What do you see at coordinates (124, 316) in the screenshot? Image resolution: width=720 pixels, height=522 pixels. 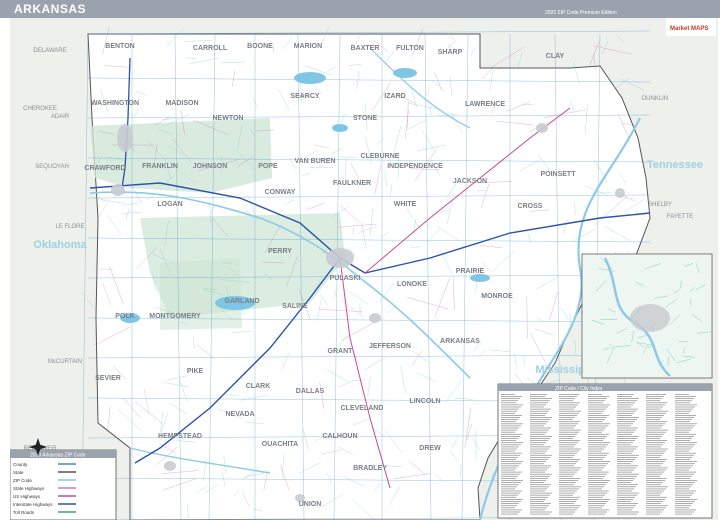 I see `county-label: POLK` at bounding box center [124, 316].